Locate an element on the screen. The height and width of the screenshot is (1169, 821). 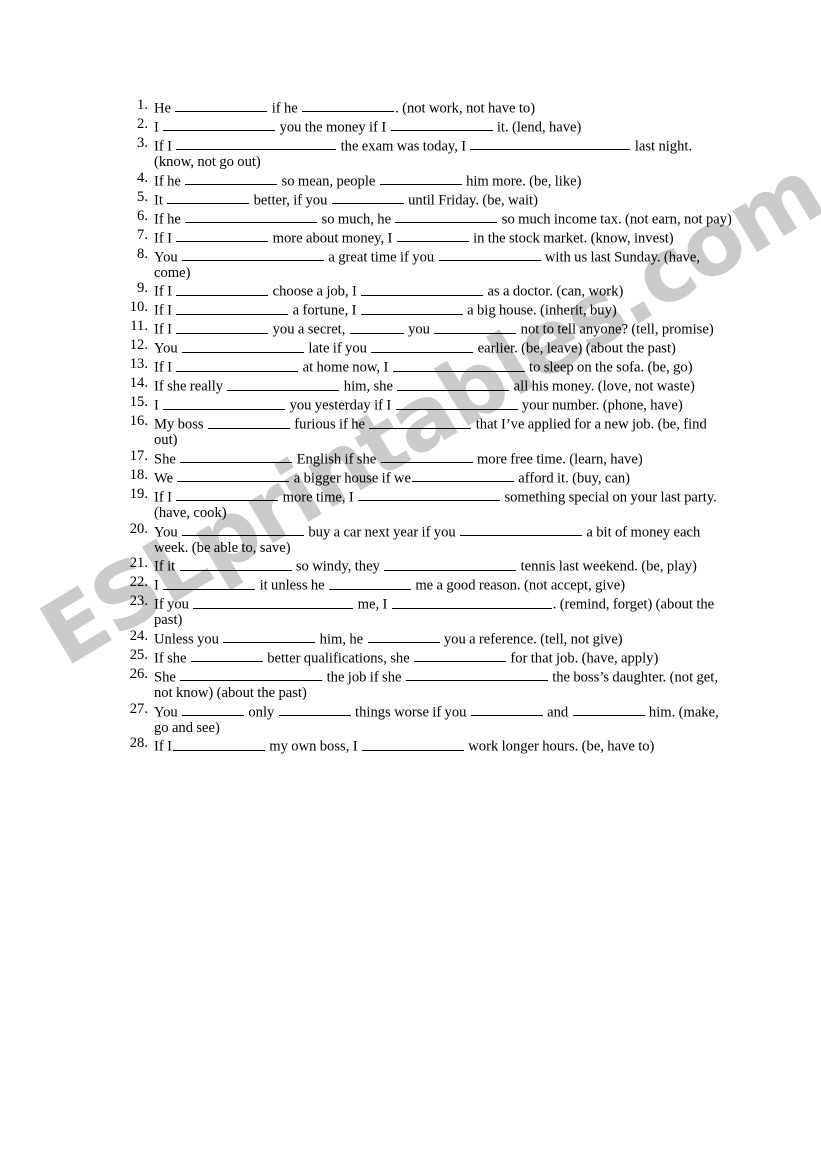
exercise-number: 11. is located at coordinates (139, 326).